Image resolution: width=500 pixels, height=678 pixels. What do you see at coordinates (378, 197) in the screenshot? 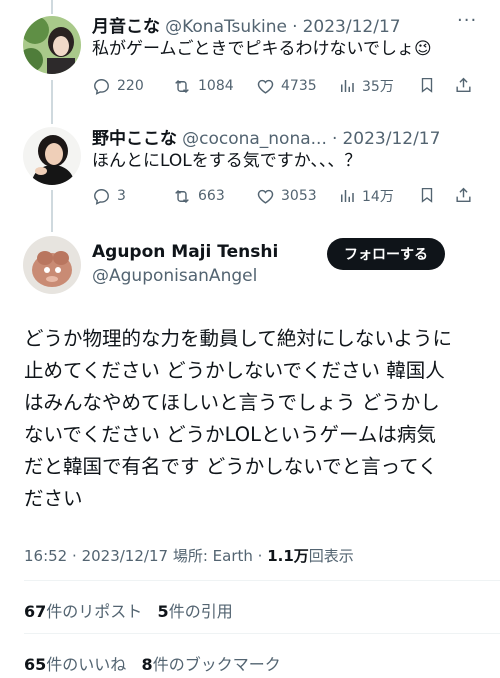
I see `views-count: 14万` at bounding box center [378, 197].